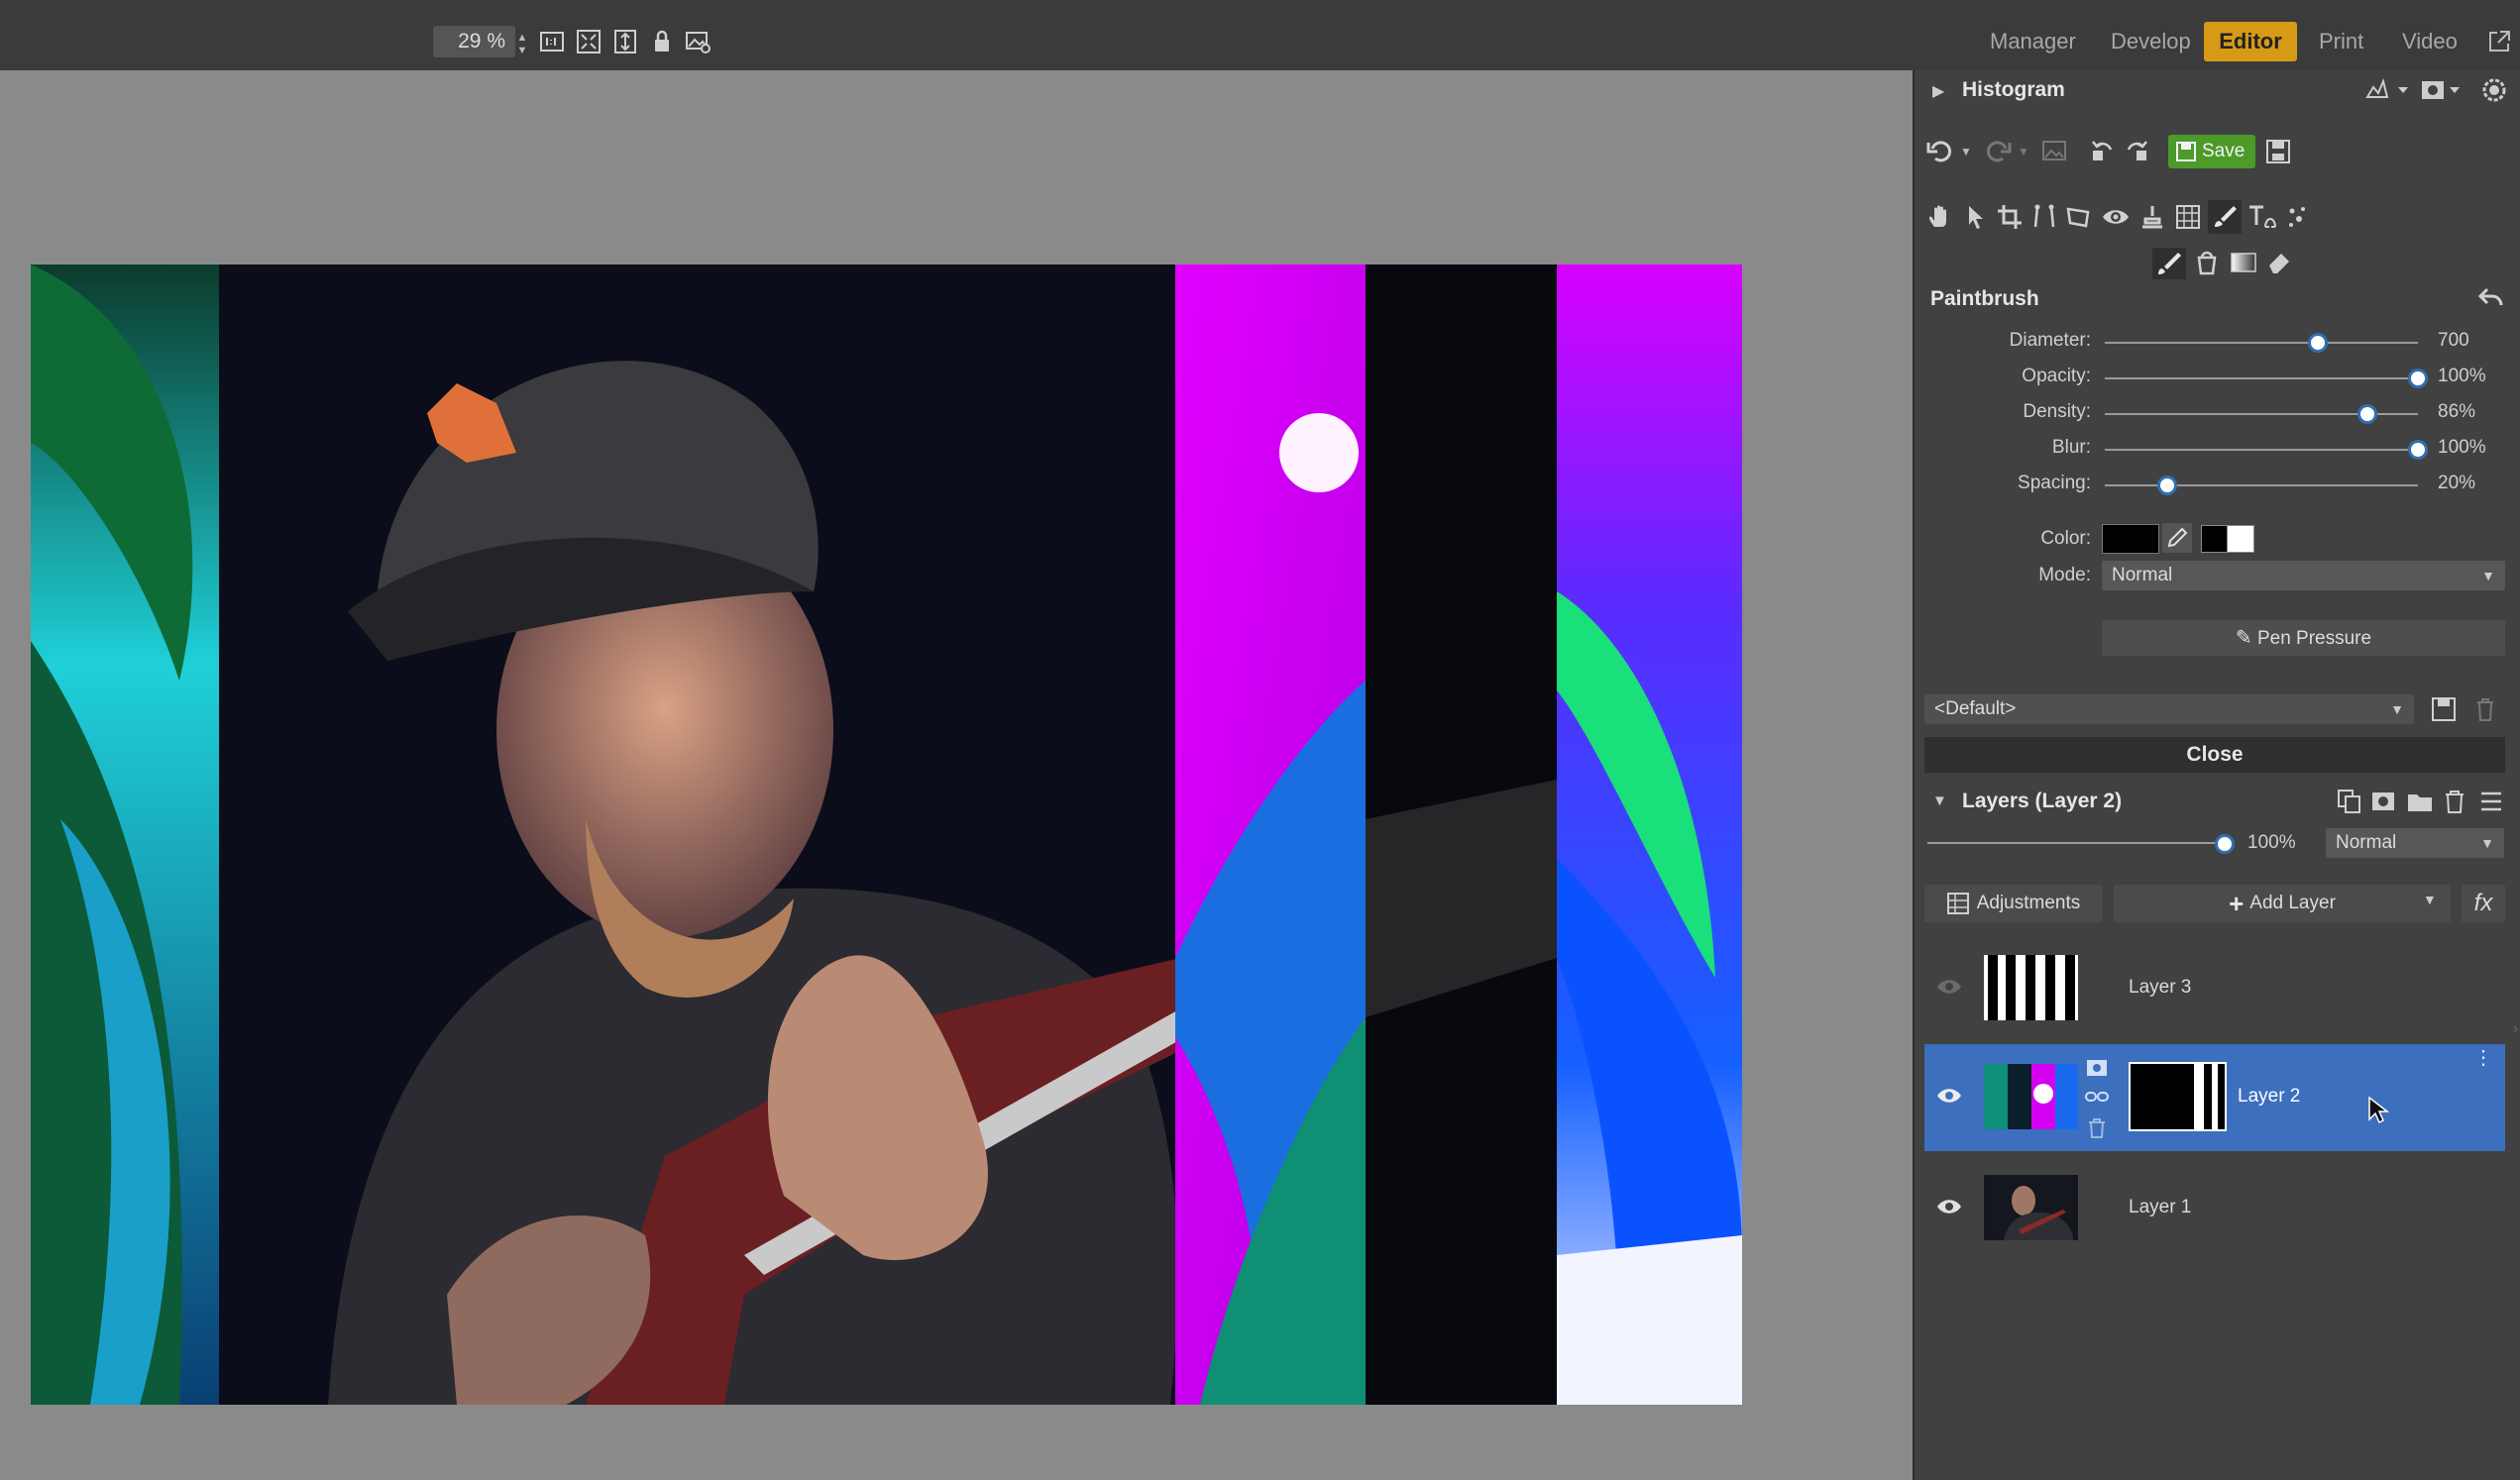  Describe the element at coordinates (2243, 262) in the screenshot. I see `gradient-tool-icon` at that location.